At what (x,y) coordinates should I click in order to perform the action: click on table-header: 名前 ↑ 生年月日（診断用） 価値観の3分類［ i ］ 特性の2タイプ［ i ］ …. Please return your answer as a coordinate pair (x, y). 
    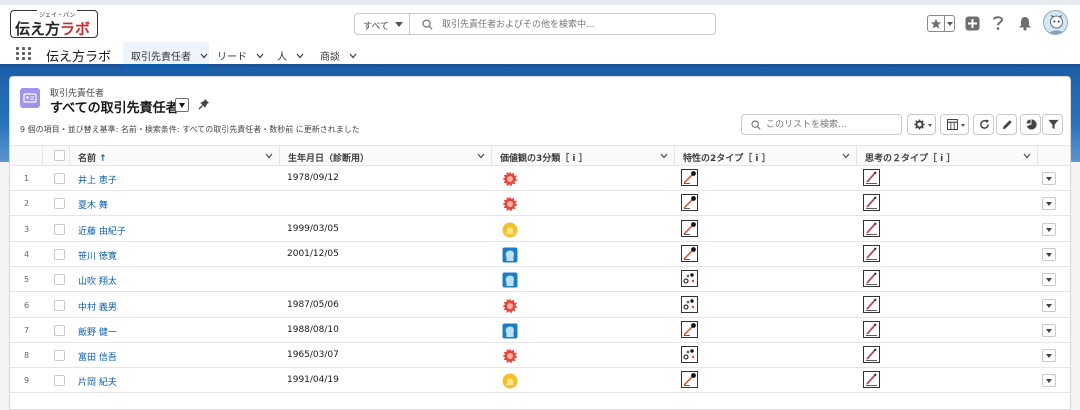
    Looking at the image, I should click on (540, 155).